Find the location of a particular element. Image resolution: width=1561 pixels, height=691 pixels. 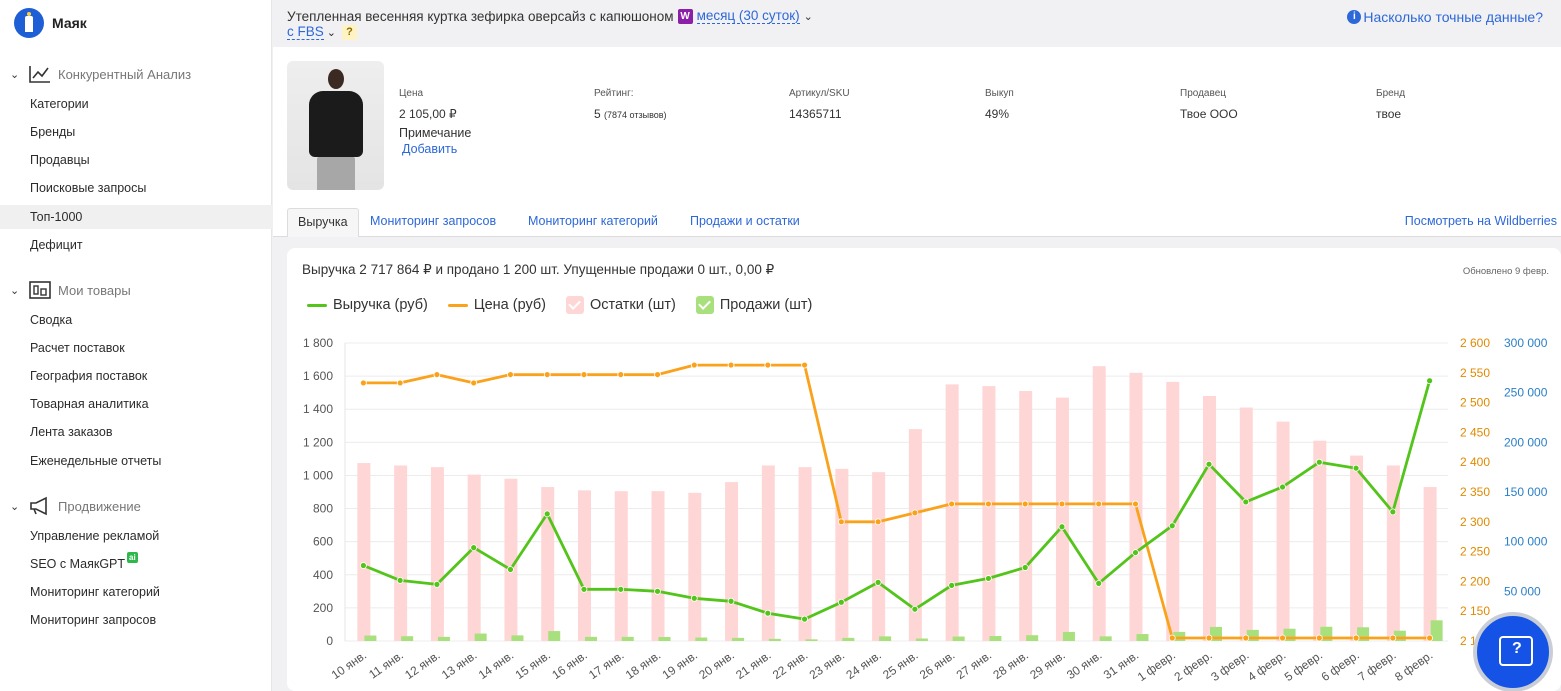

field-label: Рейтинг: is located at coordinates (614, 93).